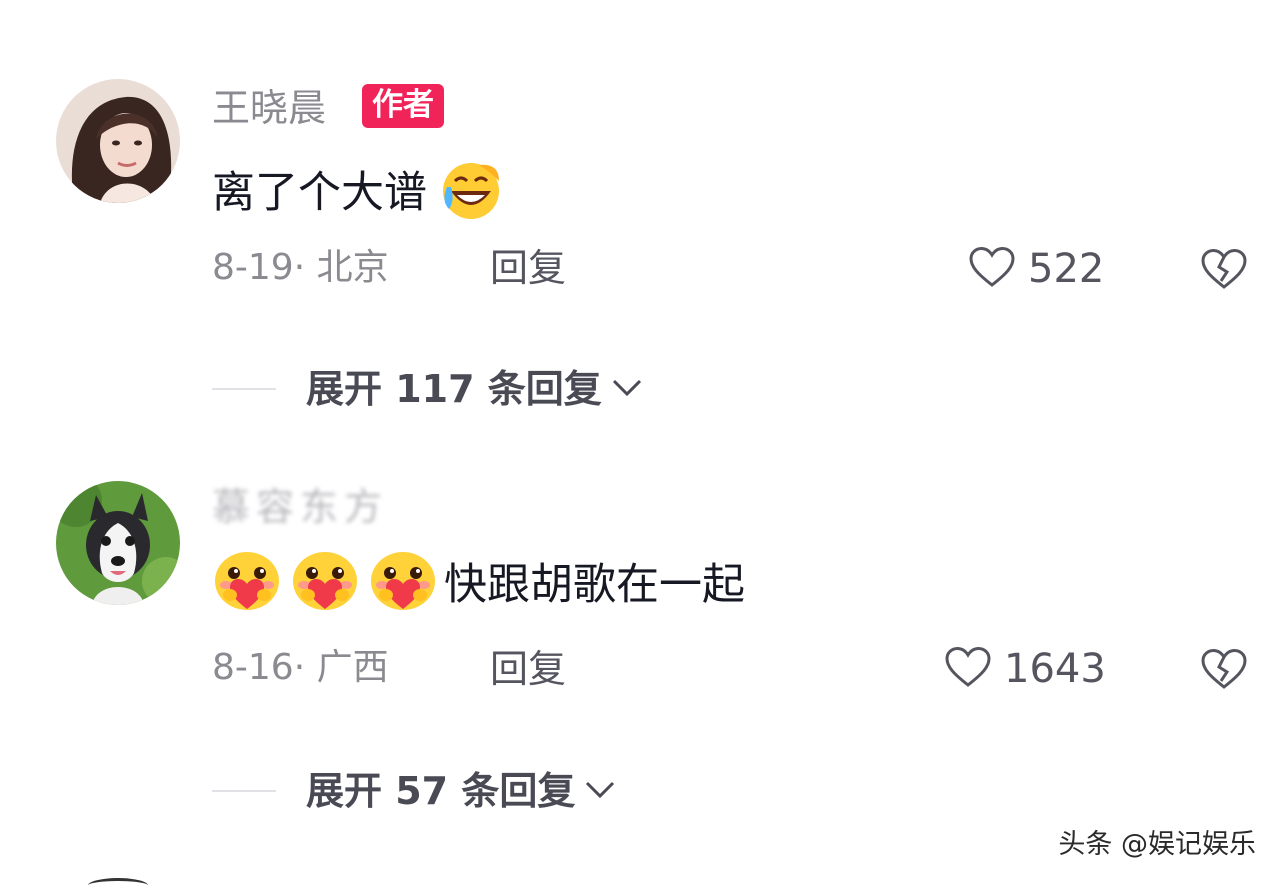 This screenshot has height=893, width=1282. Describe the element at coordinates (300, 507) in the screenshot. I see `comment-username: 慕容东方` at that location.